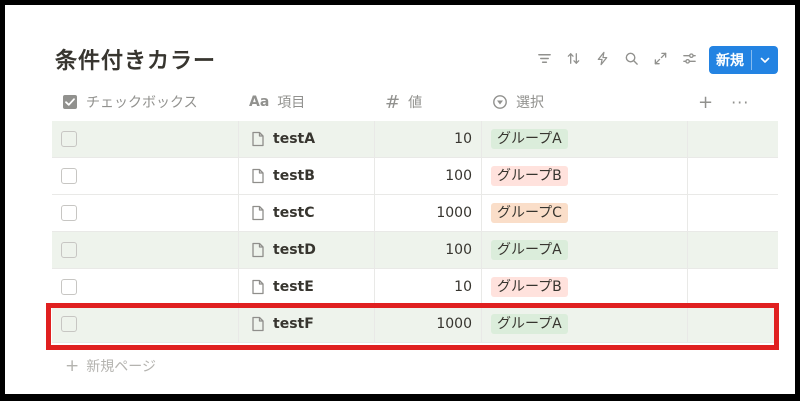  Describe the element at coordinates (529, 213) in the screenshot. I see `select-tag: グループC` at that location.